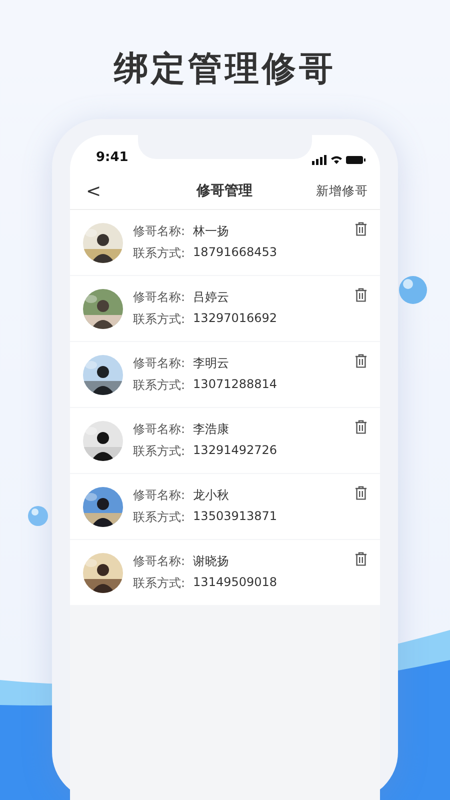 The image size is (450, 800). What do you see at coordinates (225, 573) in the screenshot?
I see `list-row: 修哥名称: 谢晓扬 联系方式: 13149509018` at bounding box center [225, 573].